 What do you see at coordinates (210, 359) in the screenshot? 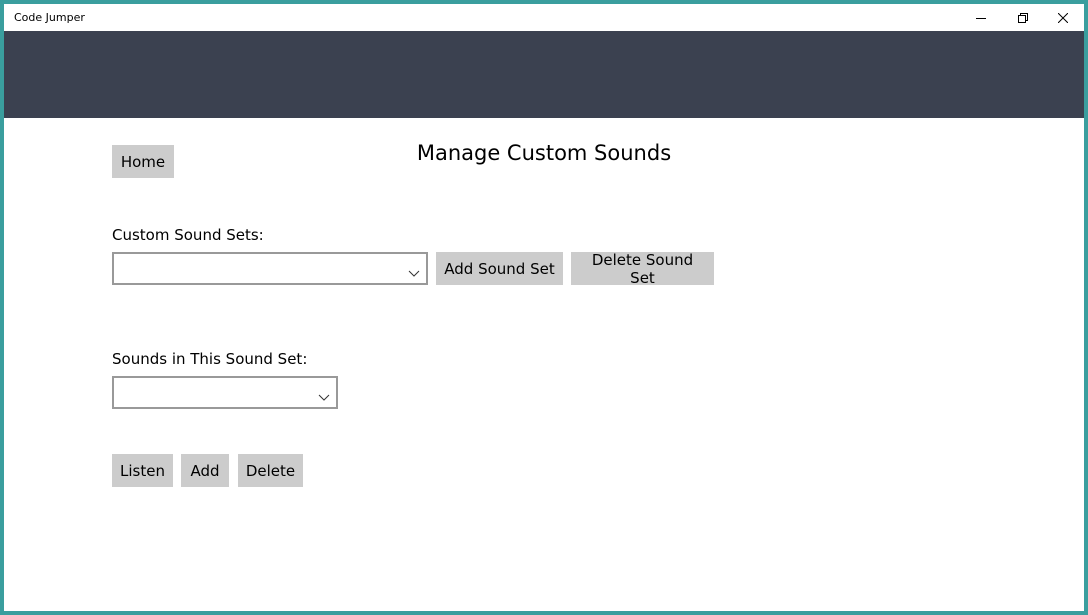
I see `sounds-in-set-label: Sounds in This Sound Set:` at bounding box center [210, 359].